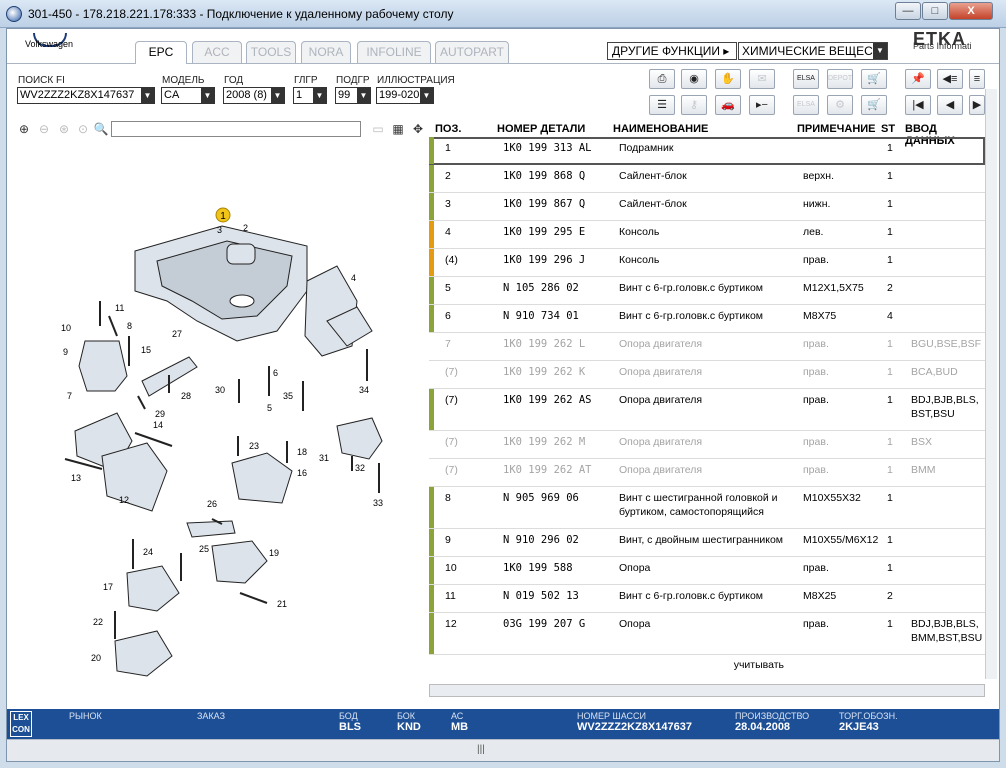  What do you see at coordinates (547, 148) in the screenshot?
I see `cell-part-number: 1K0 199 313 AL` at bounding box center [547, 148].